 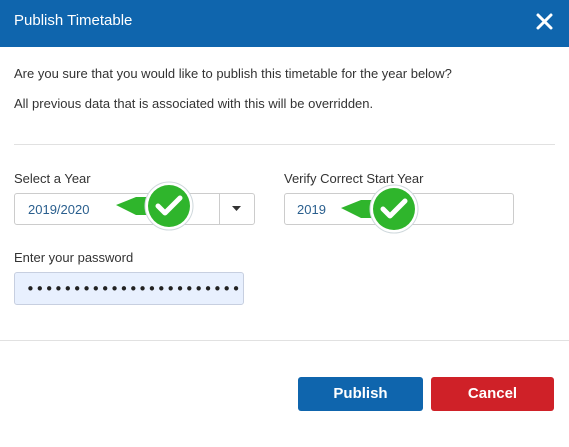 What do you see at coordinates (311, 209) in the screenshot?
I see `start-year-value: 2019` at bounding box center [311, 209].